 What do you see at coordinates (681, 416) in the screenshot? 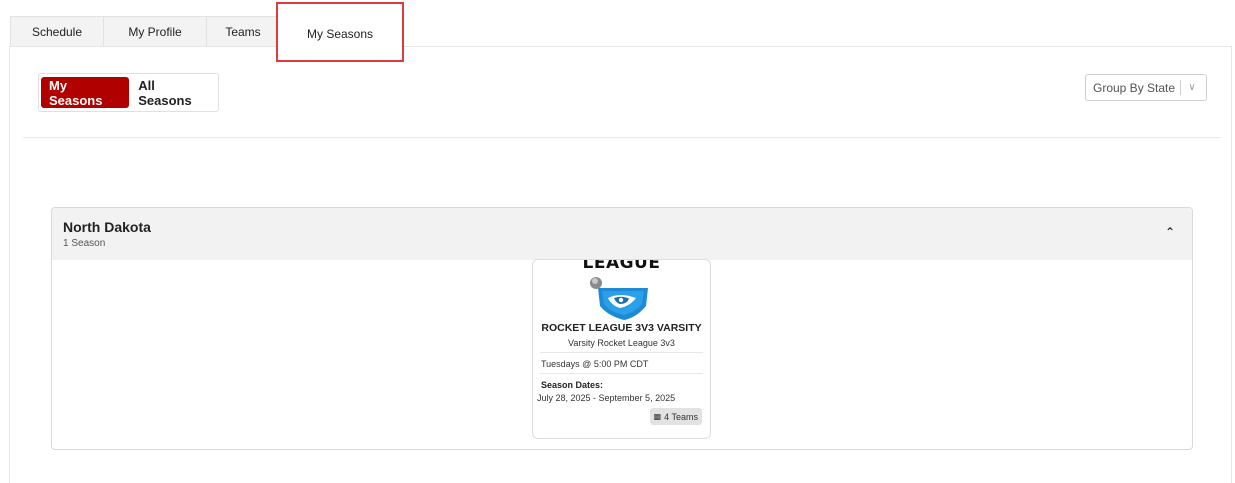
I see `teams-count: 4 Teams` at bounding box center [681, 416].